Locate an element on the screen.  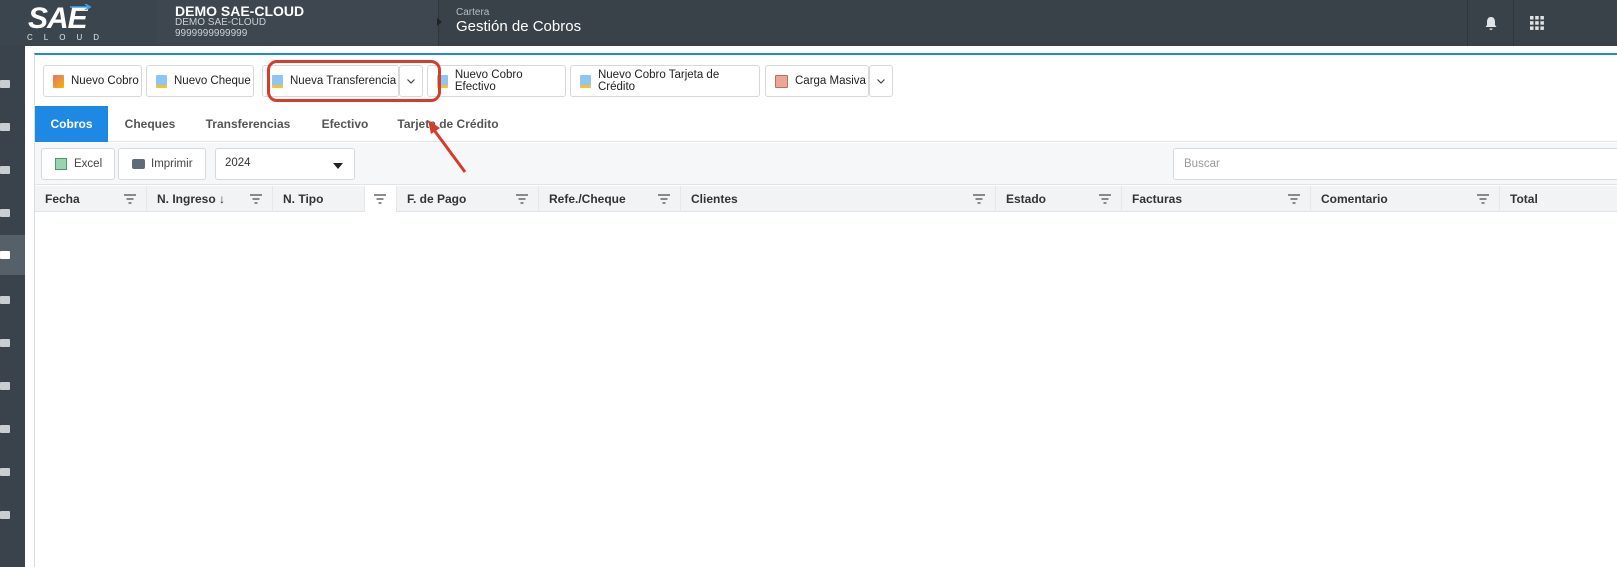
printer-icon is located at coordinates (138, 164).